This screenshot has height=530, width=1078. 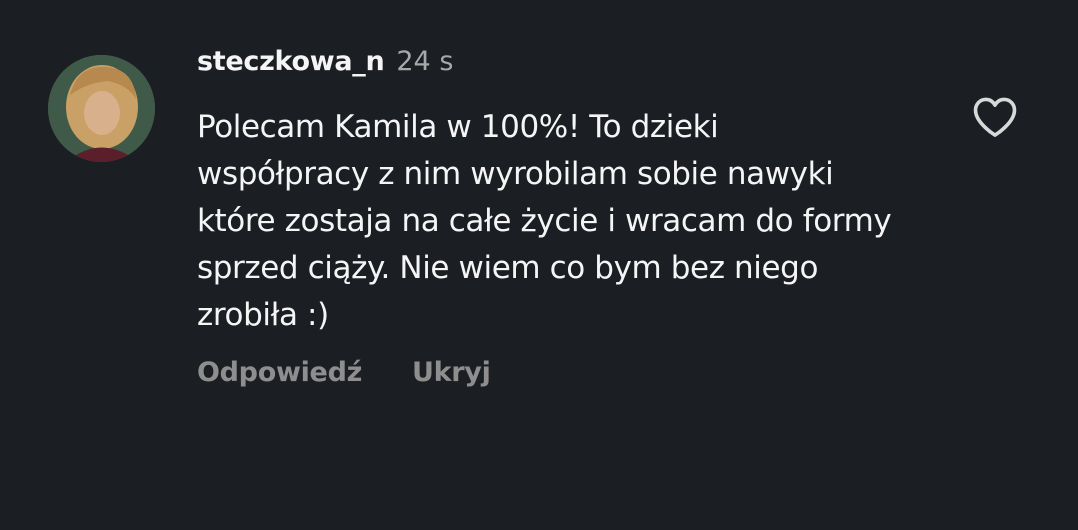 What do you see at coordinates (557, 68) in the screenshot?
I see `comment-header: steczkowa_n 24 s` at bounding box center [557, 68].